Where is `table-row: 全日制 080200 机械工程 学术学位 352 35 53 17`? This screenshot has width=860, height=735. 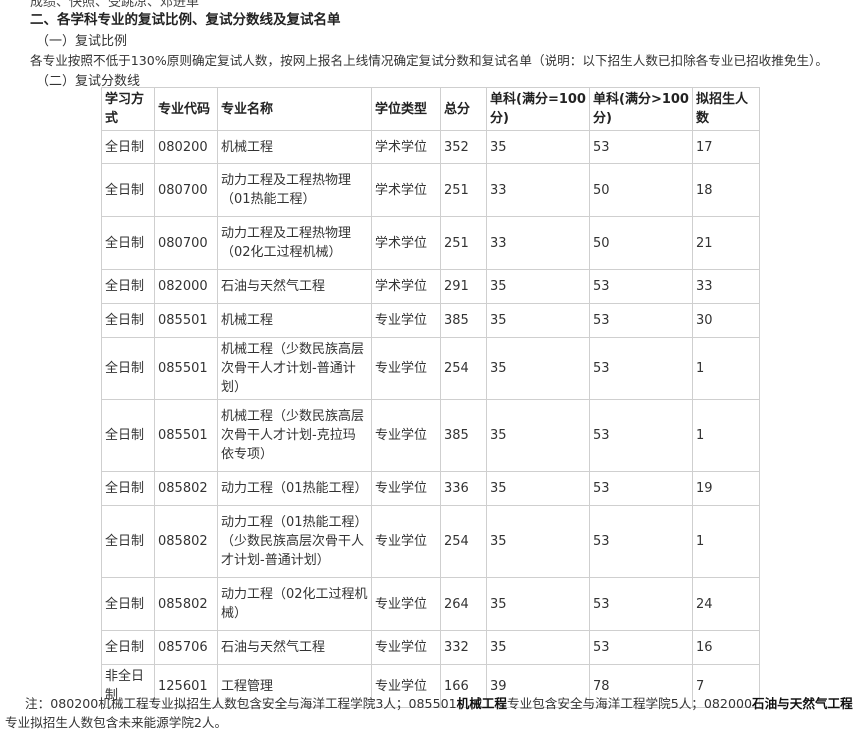 table-row: 全日制 080200 机械工程 学术学位 352 35 53 17 is located at coordinates (430, 147).